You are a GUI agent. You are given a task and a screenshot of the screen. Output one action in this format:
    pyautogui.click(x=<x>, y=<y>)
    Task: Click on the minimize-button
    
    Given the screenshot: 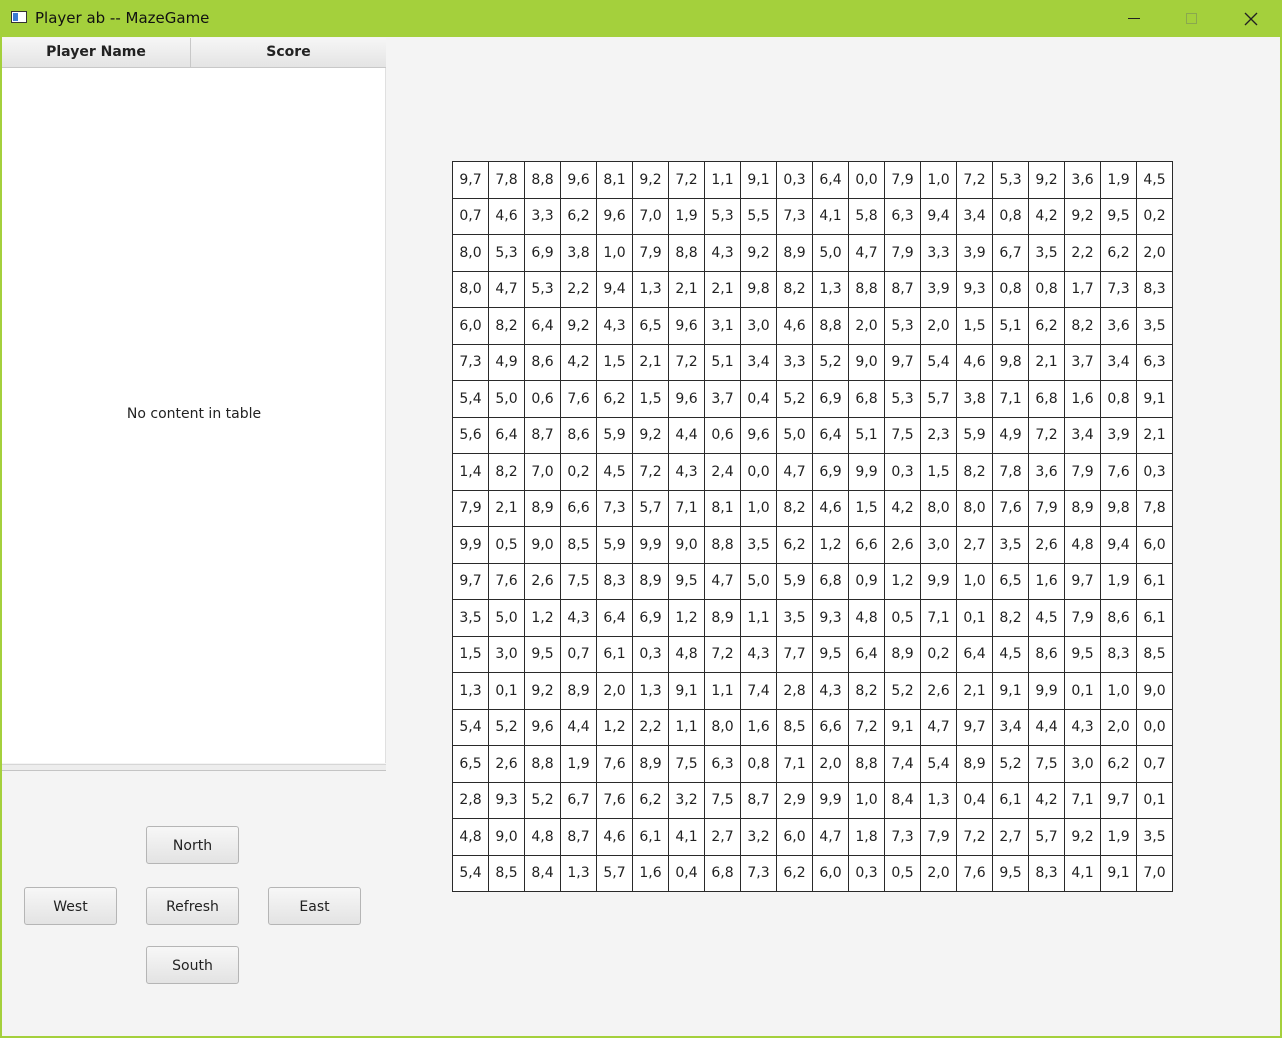 What is the action you would take?
    pyautogui.click(x=1134, y=18)
    